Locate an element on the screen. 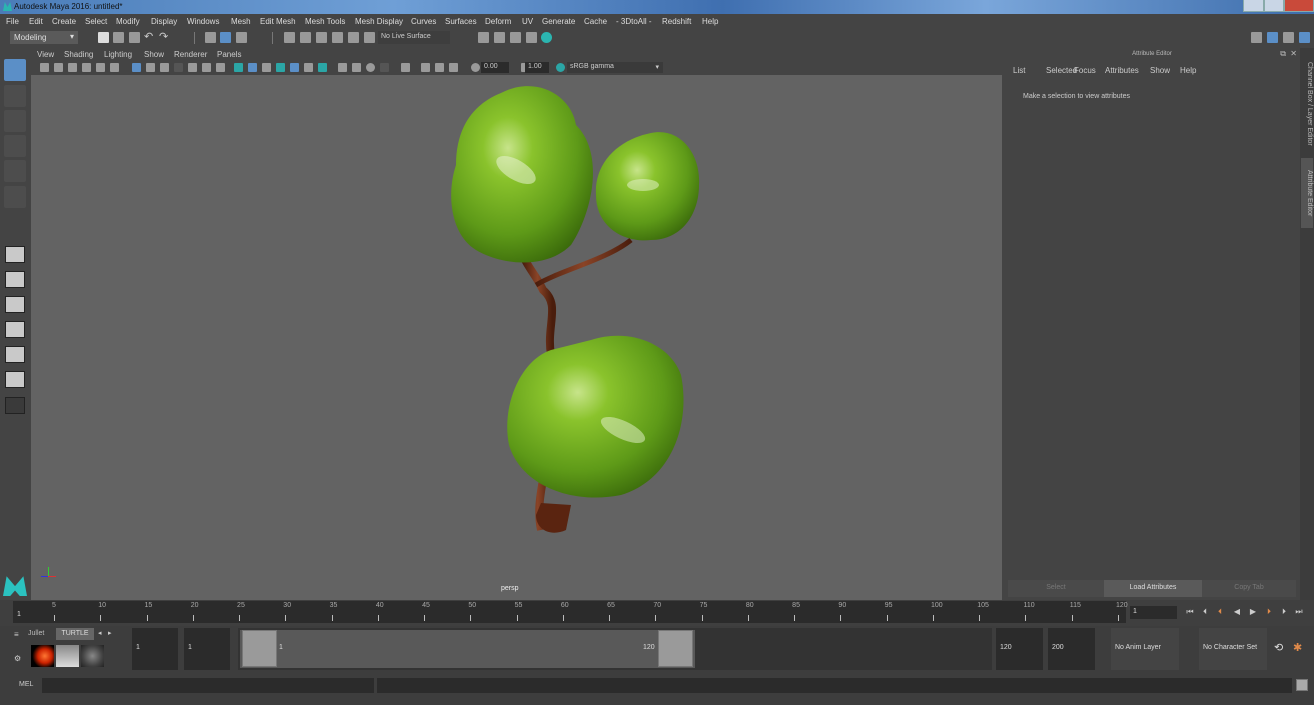 The height and width of the screenshot is (705, 1314). menu-3dtoall: - 3DtoAll - is located at coordinates (634, 21).